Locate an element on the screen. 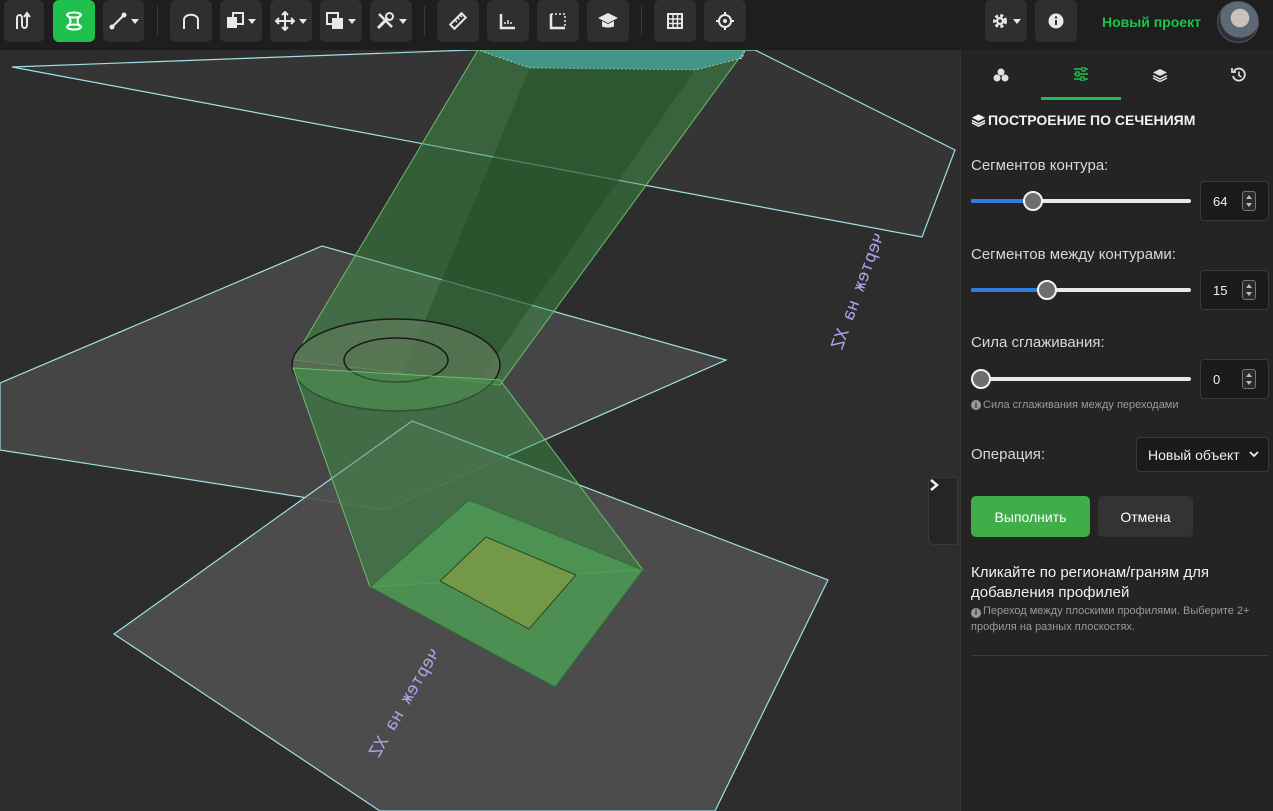 Image resolution: width=1273 pixels, height=811 pixels. arc-icon is located at coordinates (191, 21).